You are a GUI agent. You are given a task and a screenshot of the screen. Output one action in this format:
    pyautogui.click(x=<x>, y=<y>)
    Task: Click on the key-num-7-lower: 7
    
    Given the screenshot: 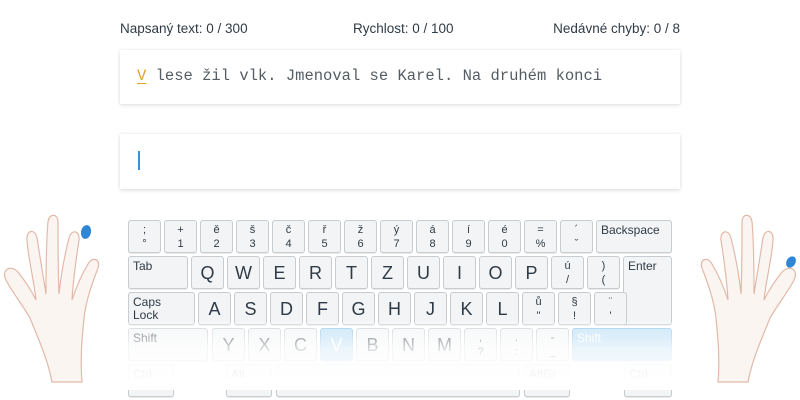 What is the action you would take?
    pyautogui.click(x=396, y=244)
    